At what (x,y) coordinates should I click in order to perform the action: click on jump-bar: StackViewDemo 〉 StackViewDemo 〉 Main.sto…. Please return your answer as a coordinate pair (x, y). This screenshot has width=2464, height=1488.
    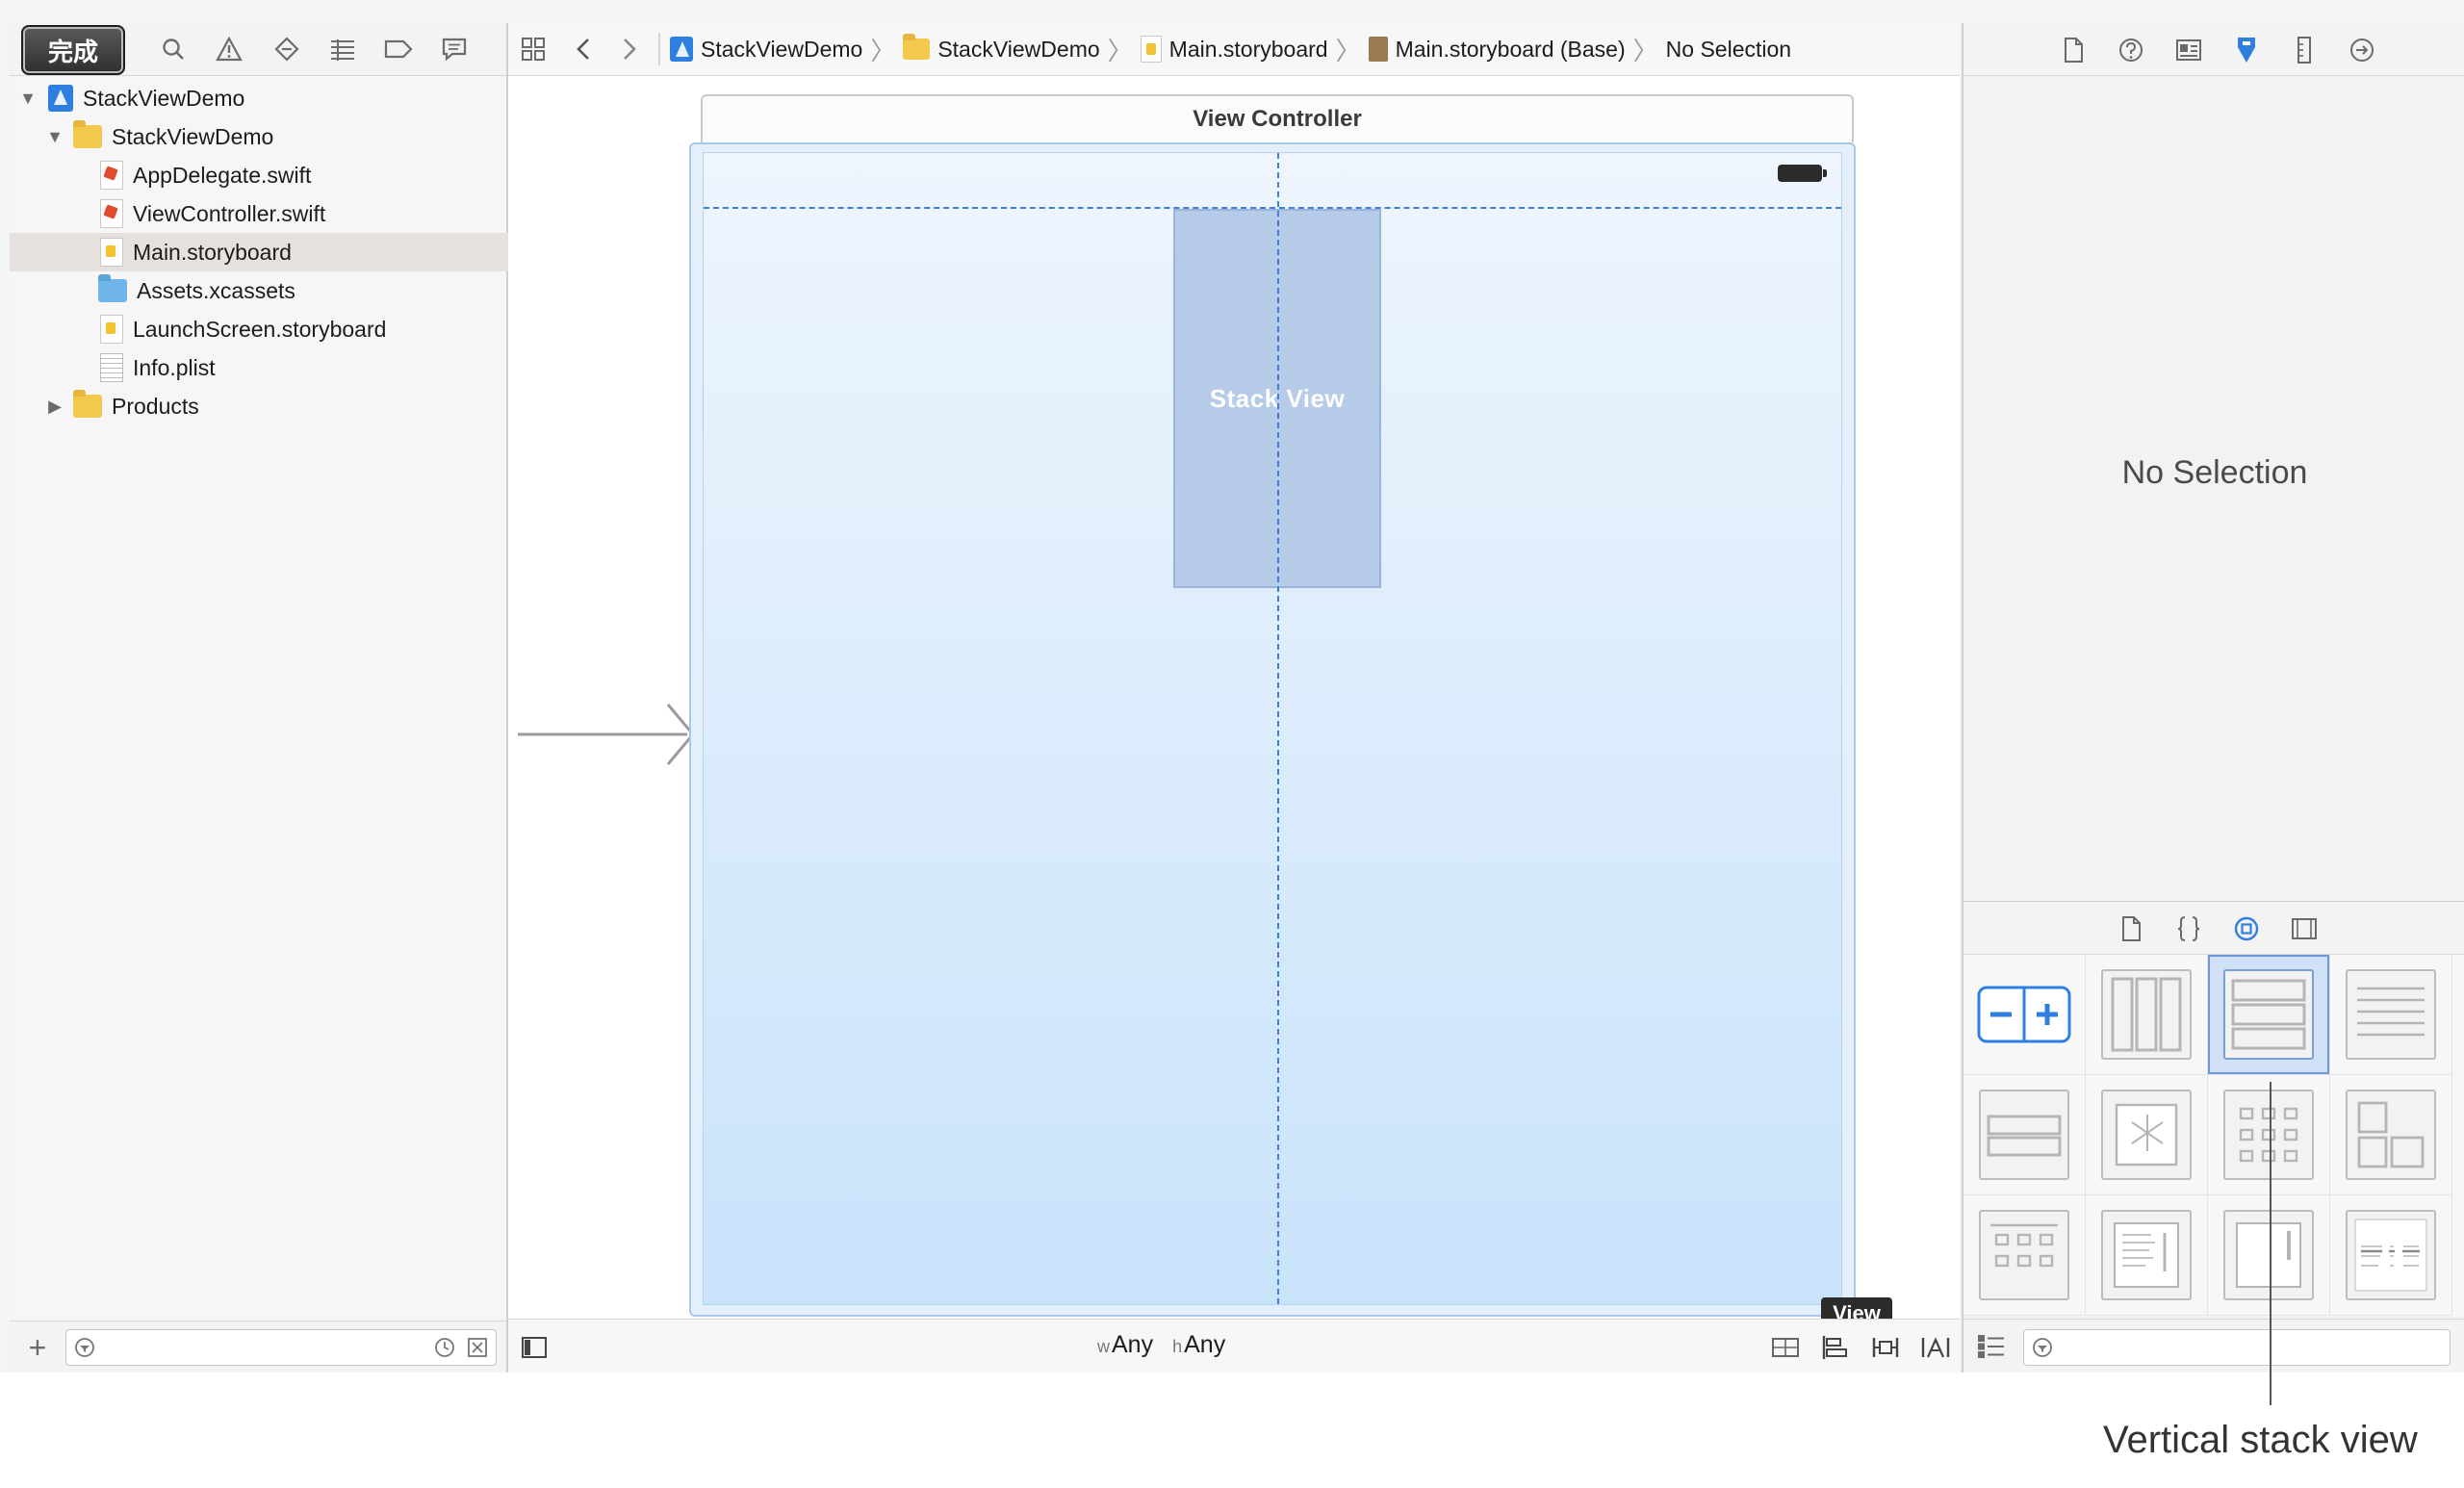
    Looking at the image, I should click on (1234, 50).